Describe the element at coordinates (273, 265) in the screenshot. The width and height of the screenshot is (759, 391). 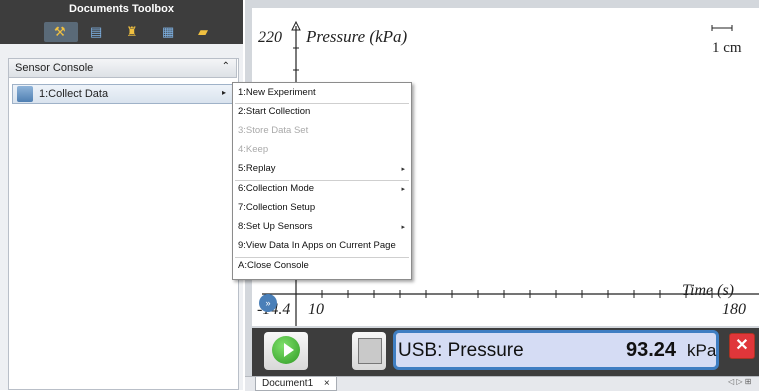
I see `menu-item: A:Close Console` at that location.